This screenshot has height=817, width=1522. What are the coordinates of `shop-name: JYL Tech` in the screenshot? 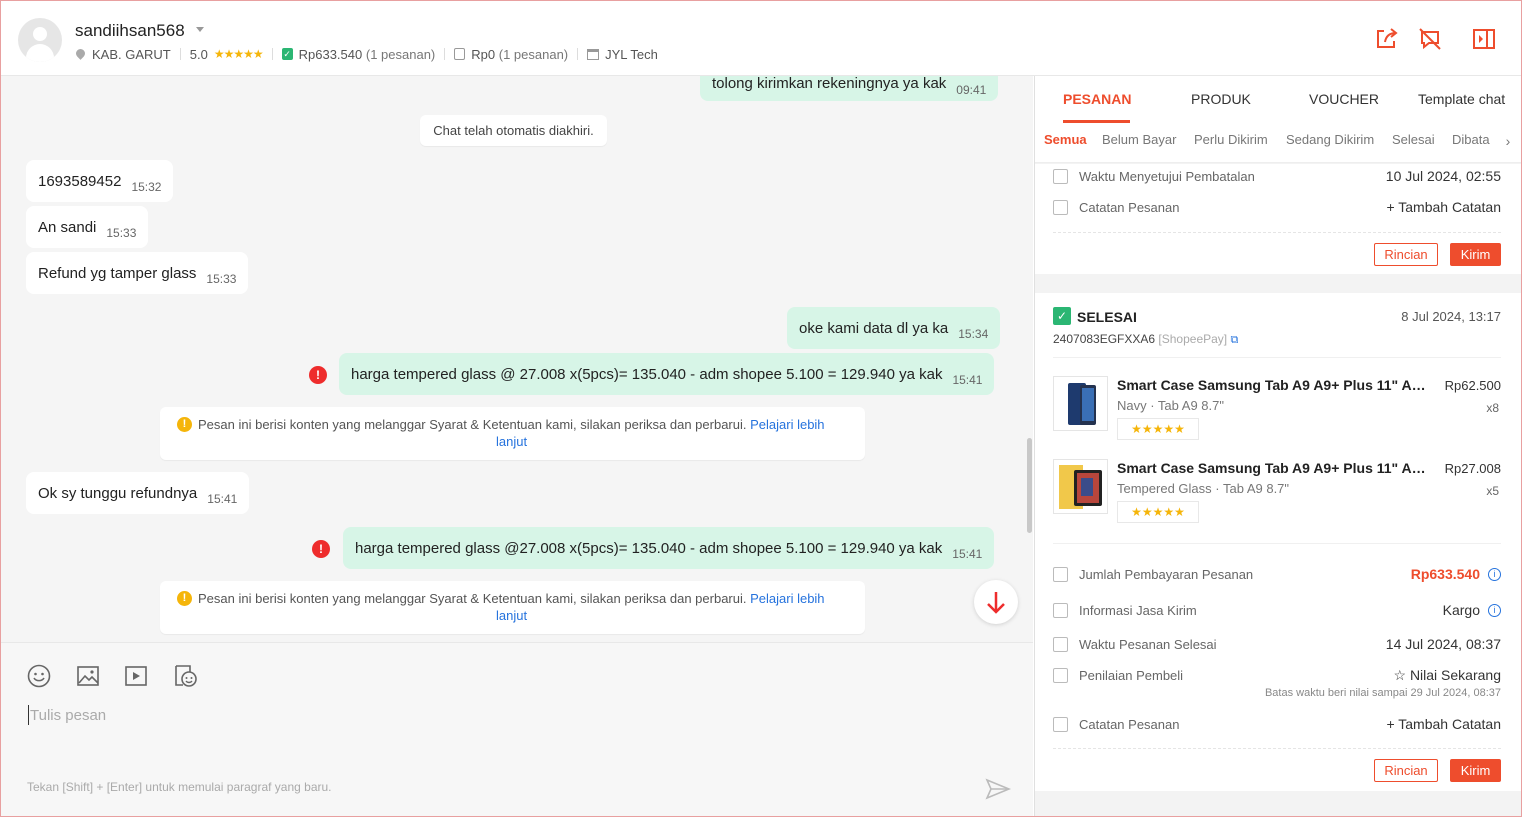 It's located at (631, 54).